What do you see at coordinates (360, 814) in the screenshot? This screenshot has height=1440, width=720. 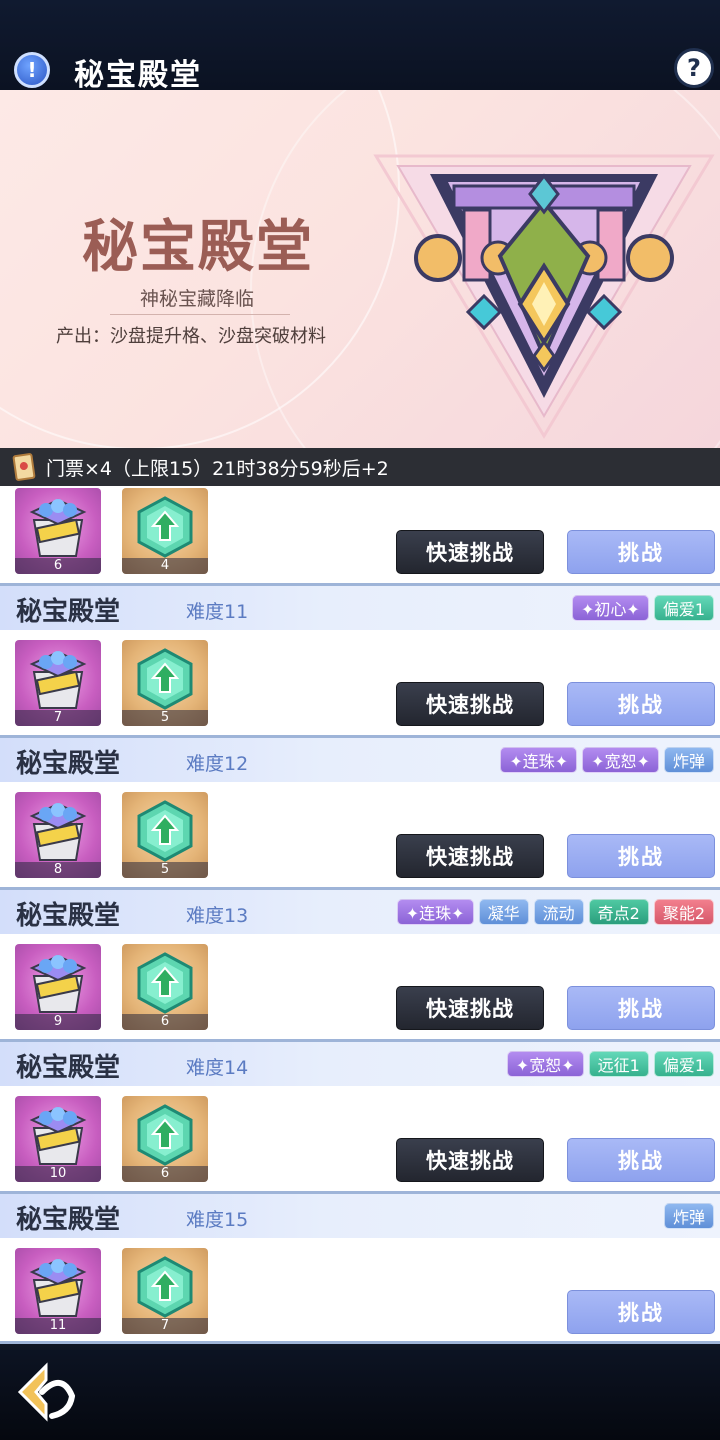 I see `stage-row: 秘宝殿堂 难度12 ✦连珠✦ ✦宽恕✦ 炸弹 8 5 快速挑战 挑战` at bounding box center [360, 814].